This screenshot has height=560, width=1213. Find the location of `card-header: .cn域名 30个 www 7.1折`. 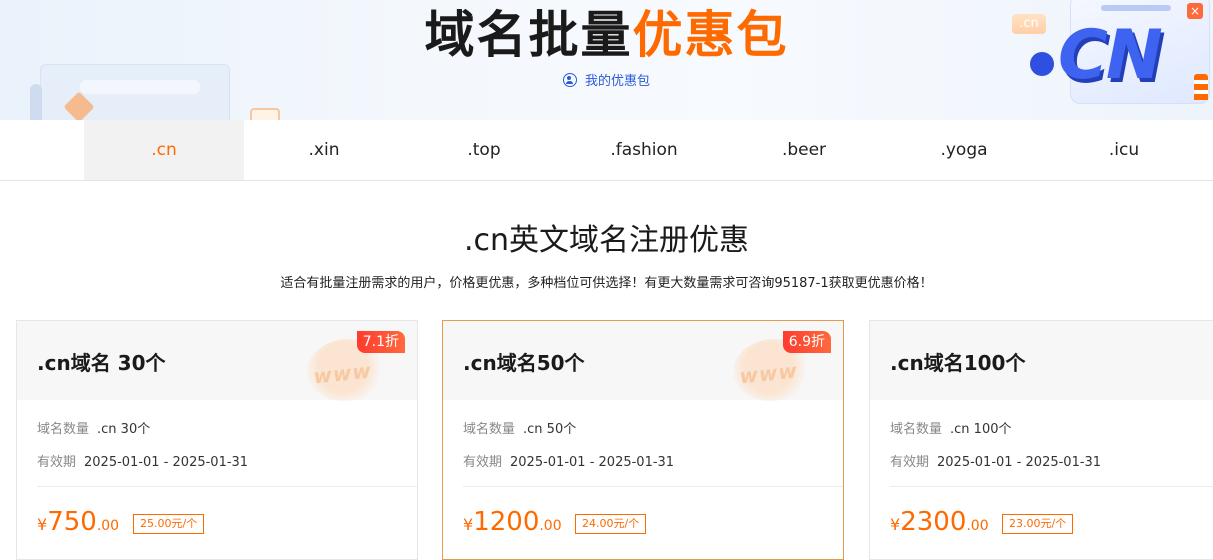

card-header: .cn域名 30个 www 7.1折 is located at coordinates (217, 360).